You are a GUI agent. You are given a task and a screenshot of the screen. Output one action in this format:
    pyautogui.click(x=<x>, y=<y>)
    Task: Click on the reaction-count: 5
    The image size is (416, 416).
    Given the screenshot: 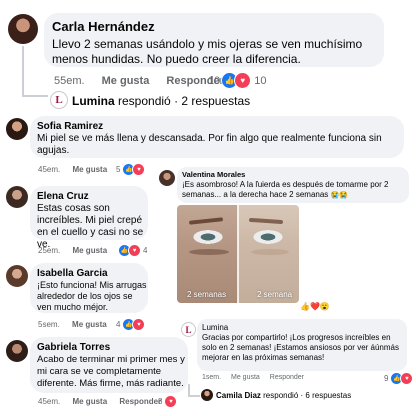 What is the action you would take?
    pyautogui.click(x=118, y=169)
    